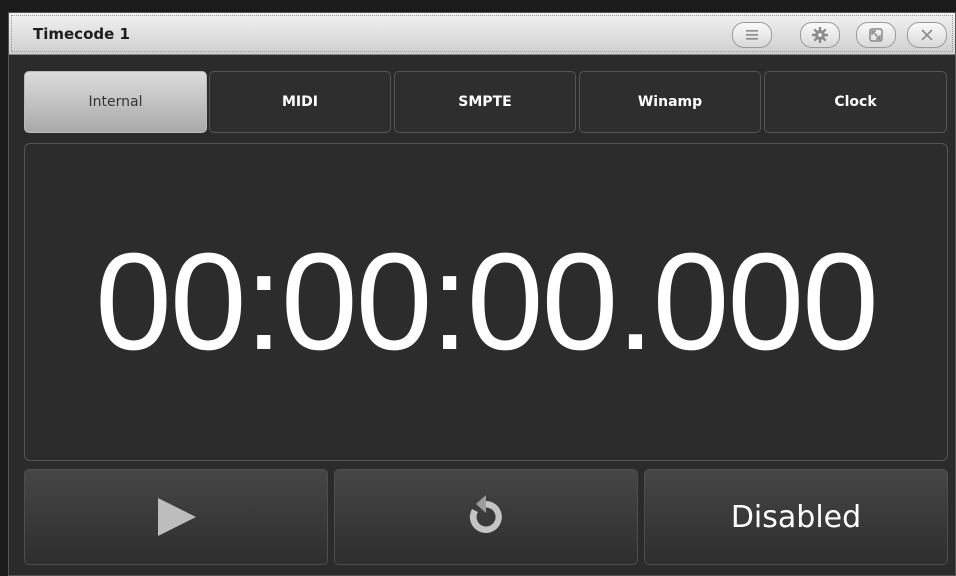  I want to click on tab-clock: Clock, so click(855, 102).